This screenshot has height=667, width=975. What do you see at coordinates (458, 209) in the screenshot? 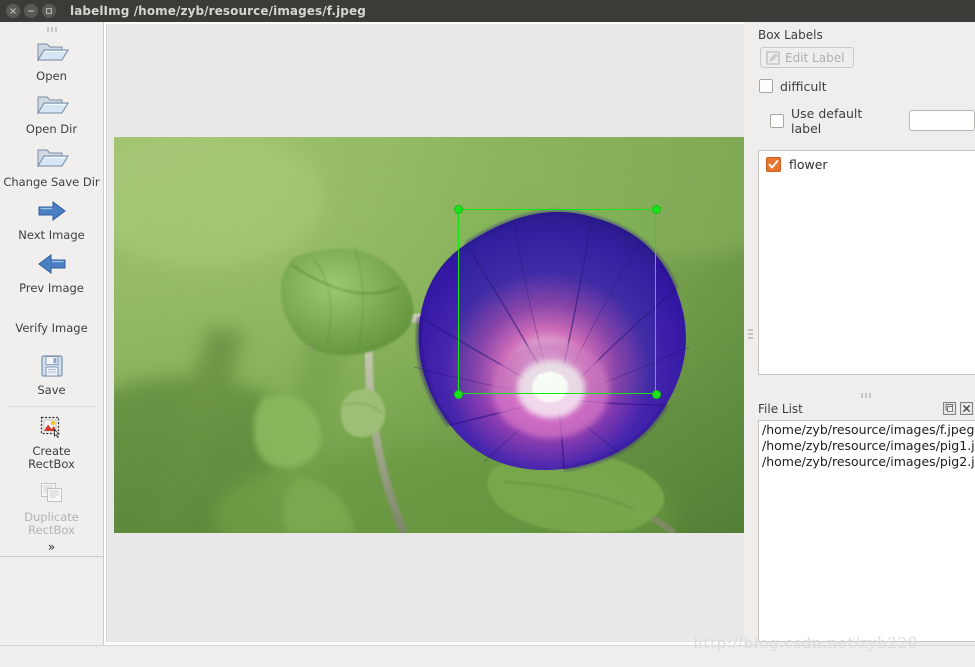
I see `bbox-handle-top-left` at bounding box center [458, 209].